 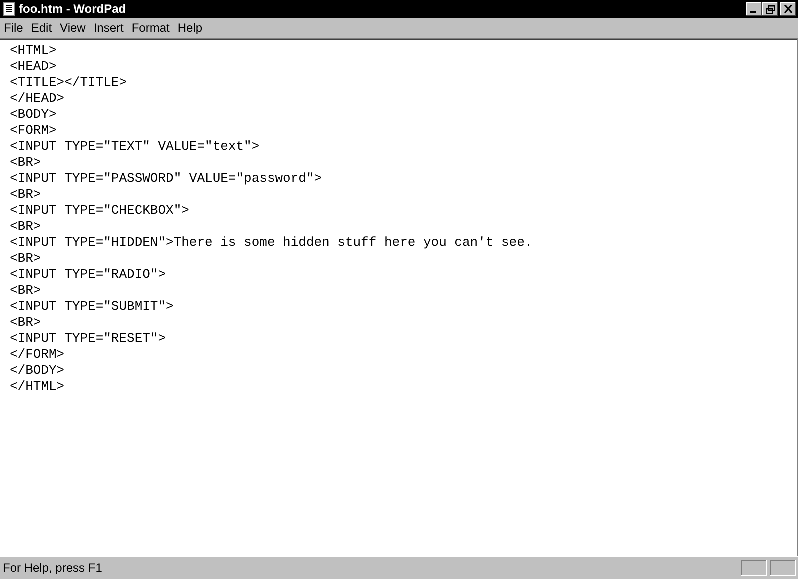 I want to click on code-line: <INPUT TYPE="RESET">, so click(x=89, y=339).